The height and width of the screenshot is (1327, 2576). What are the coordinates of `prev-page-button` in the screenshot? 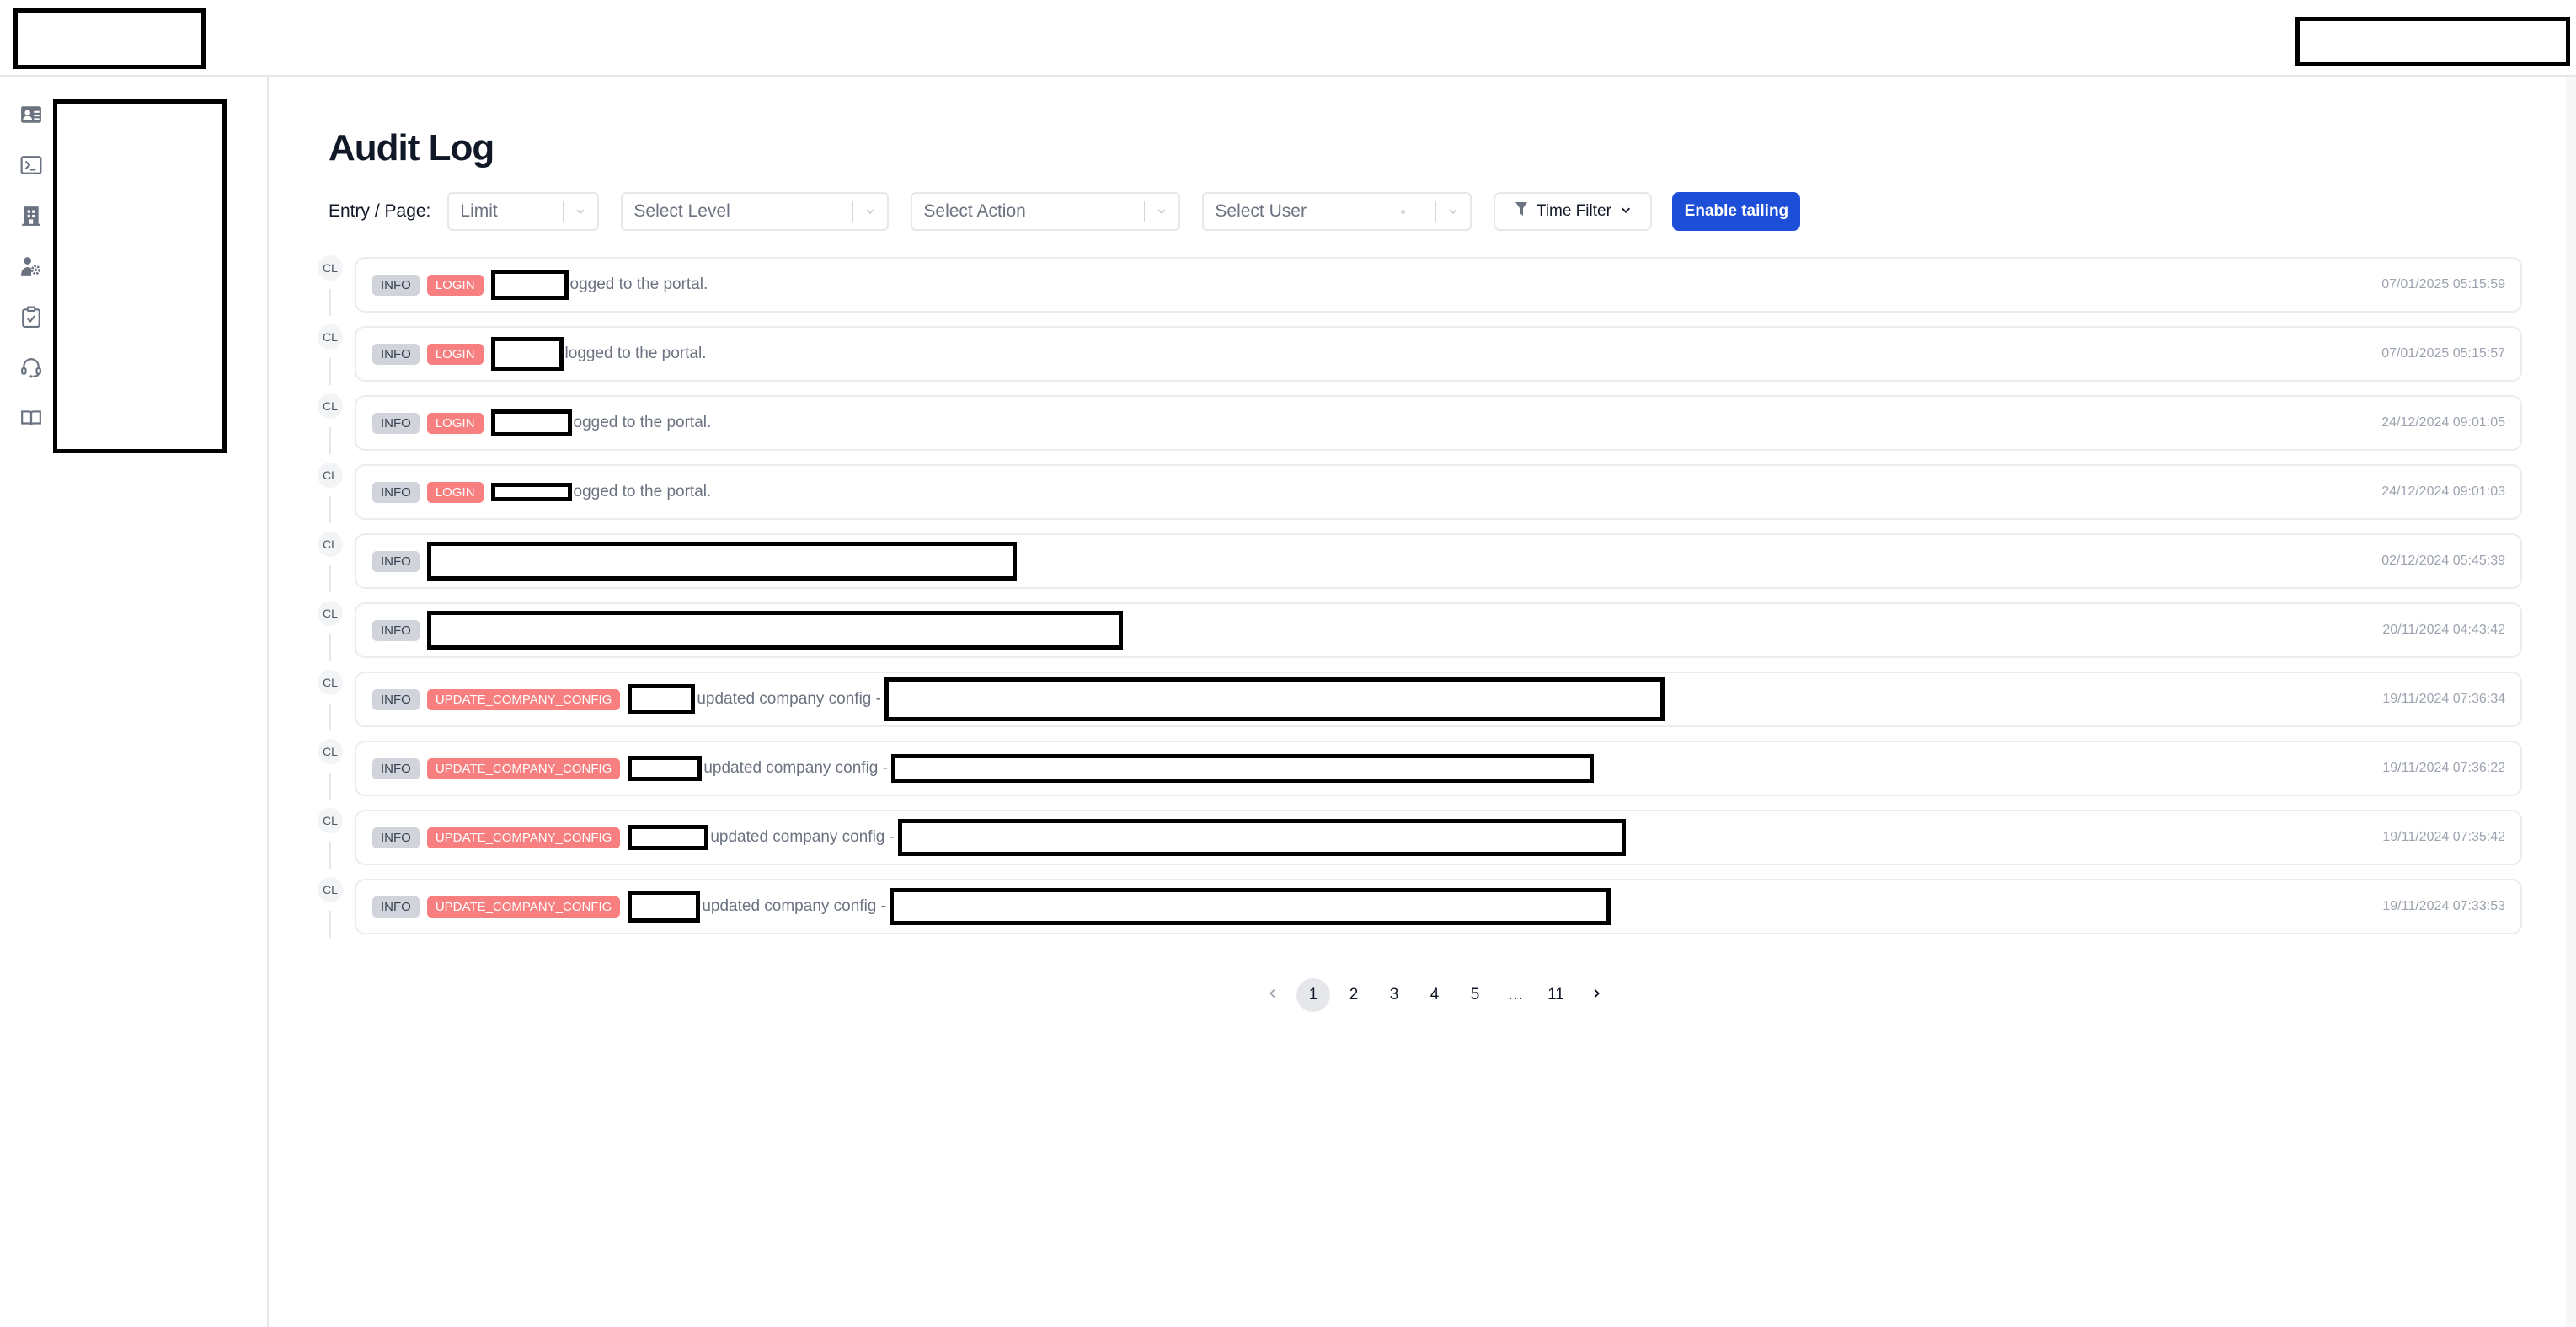 It's located at (1273, 995).